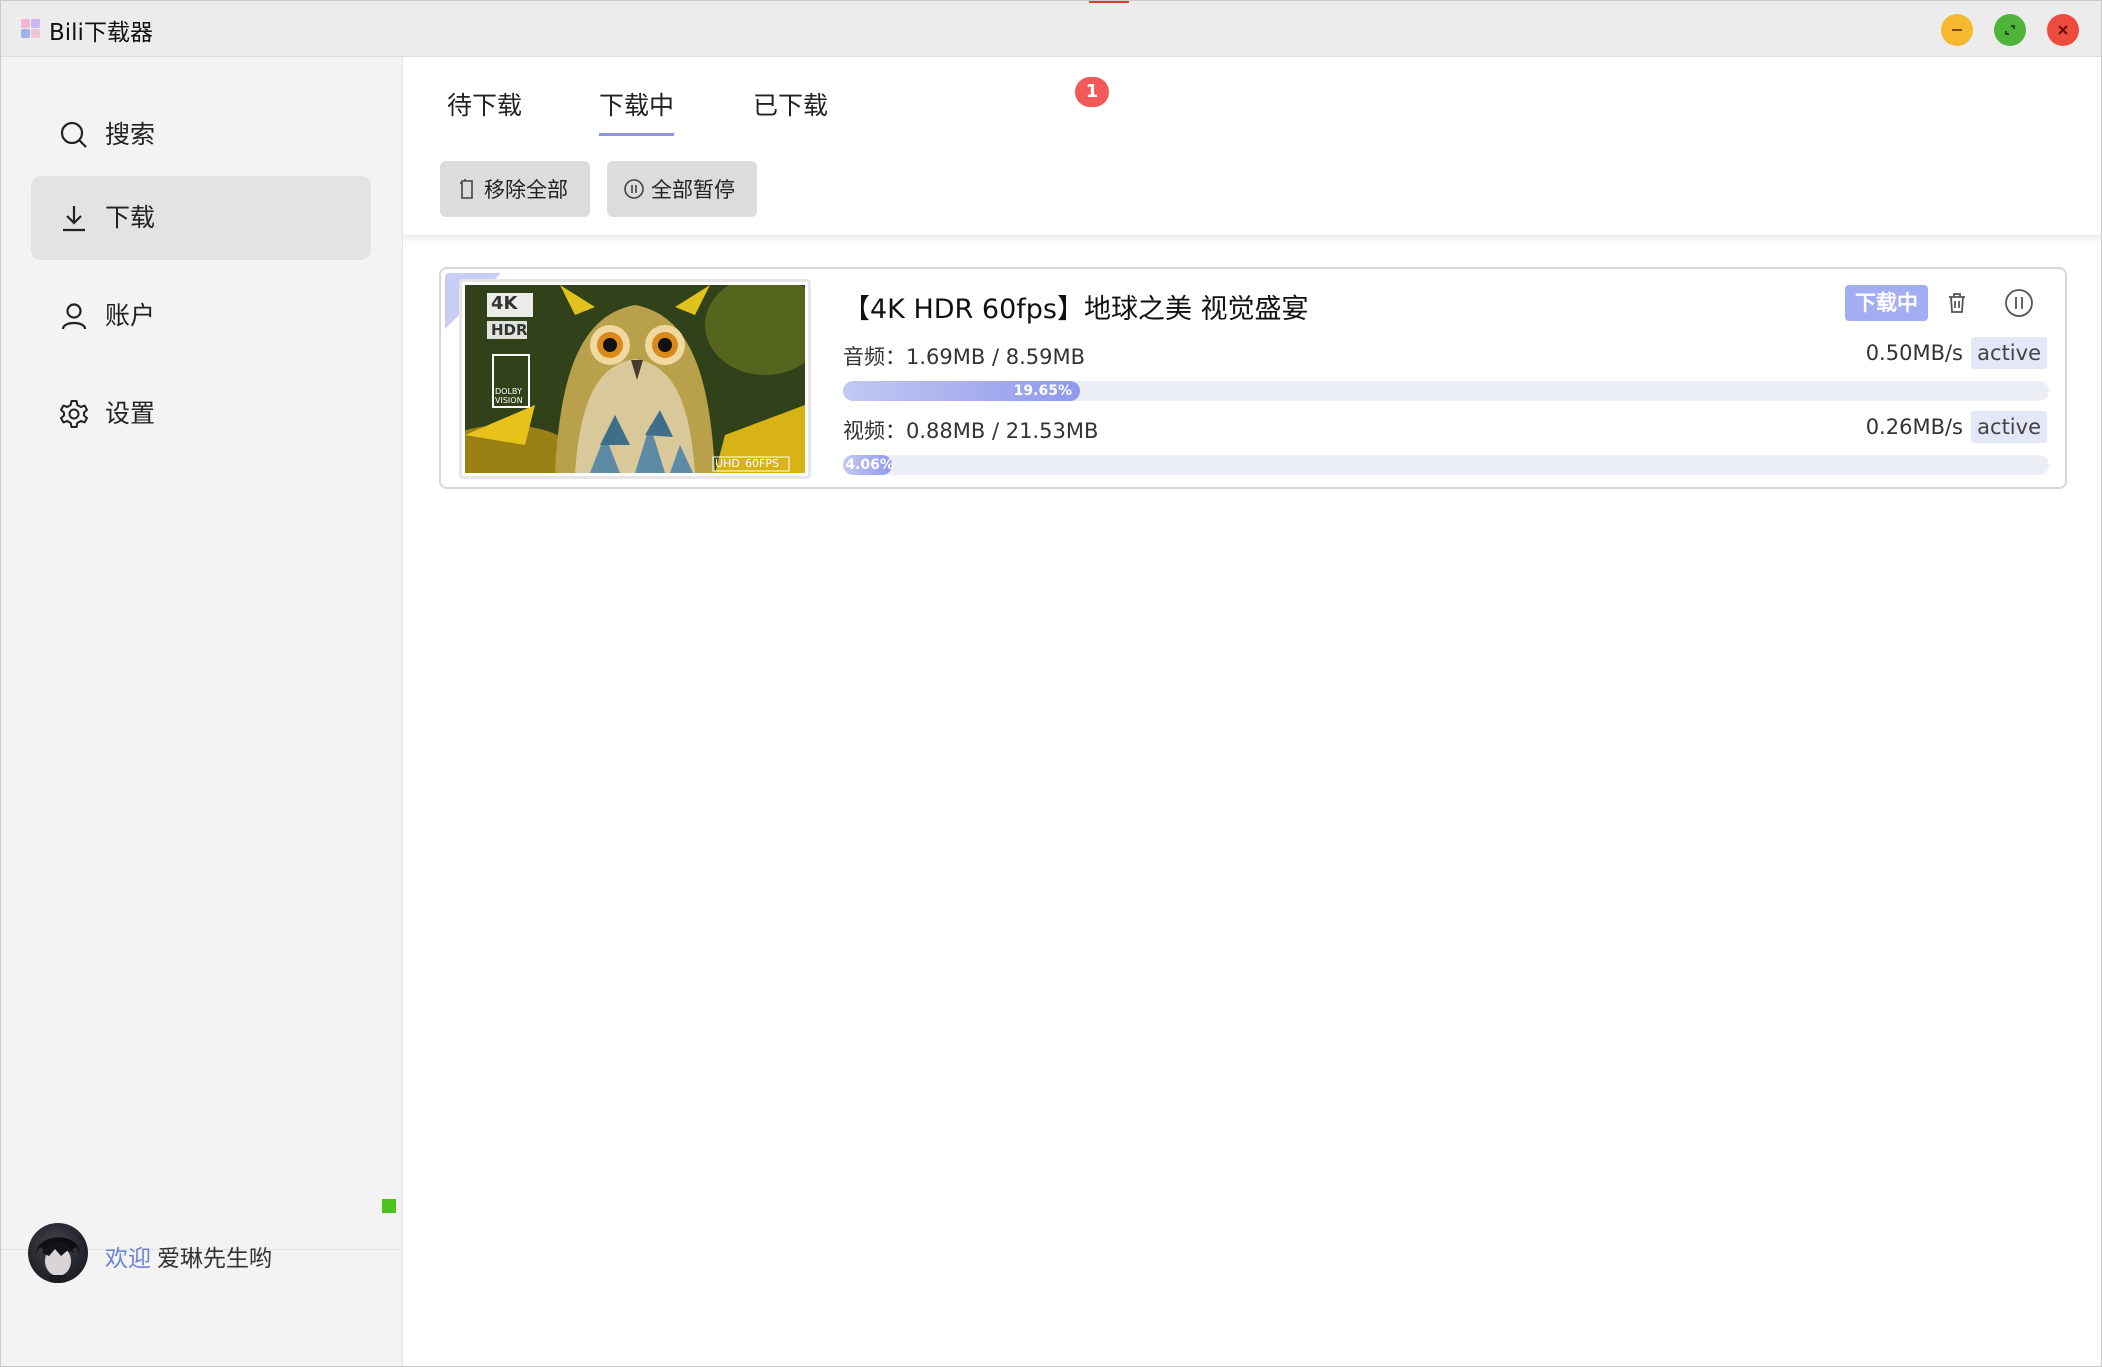  I want to click on delete-task-button, so click(1957, 303).